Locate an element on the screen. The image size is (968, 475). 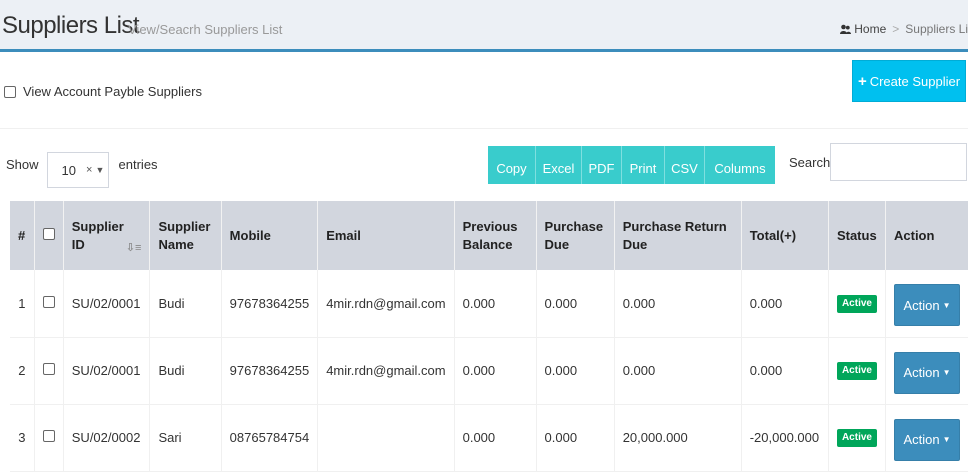
show-label: Show is located at coordinates (22, 164).